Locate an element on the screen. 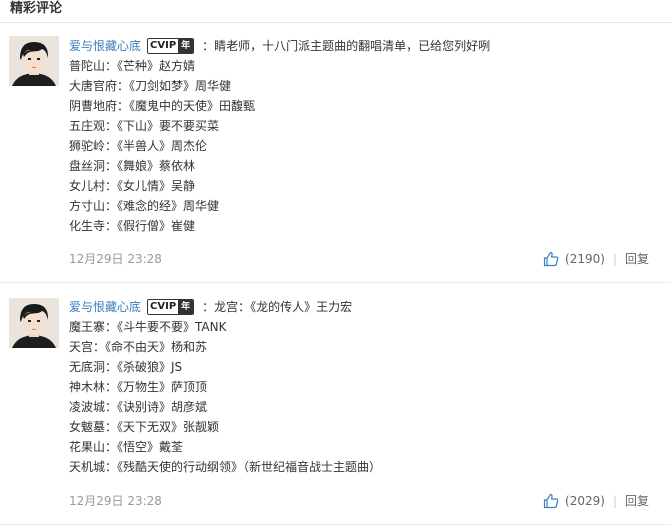 The height and width of the screenshot is (530, 671). comment-footer: 12月29日 23:28 (2029) | 回复 is located at coordinates (335, 501).